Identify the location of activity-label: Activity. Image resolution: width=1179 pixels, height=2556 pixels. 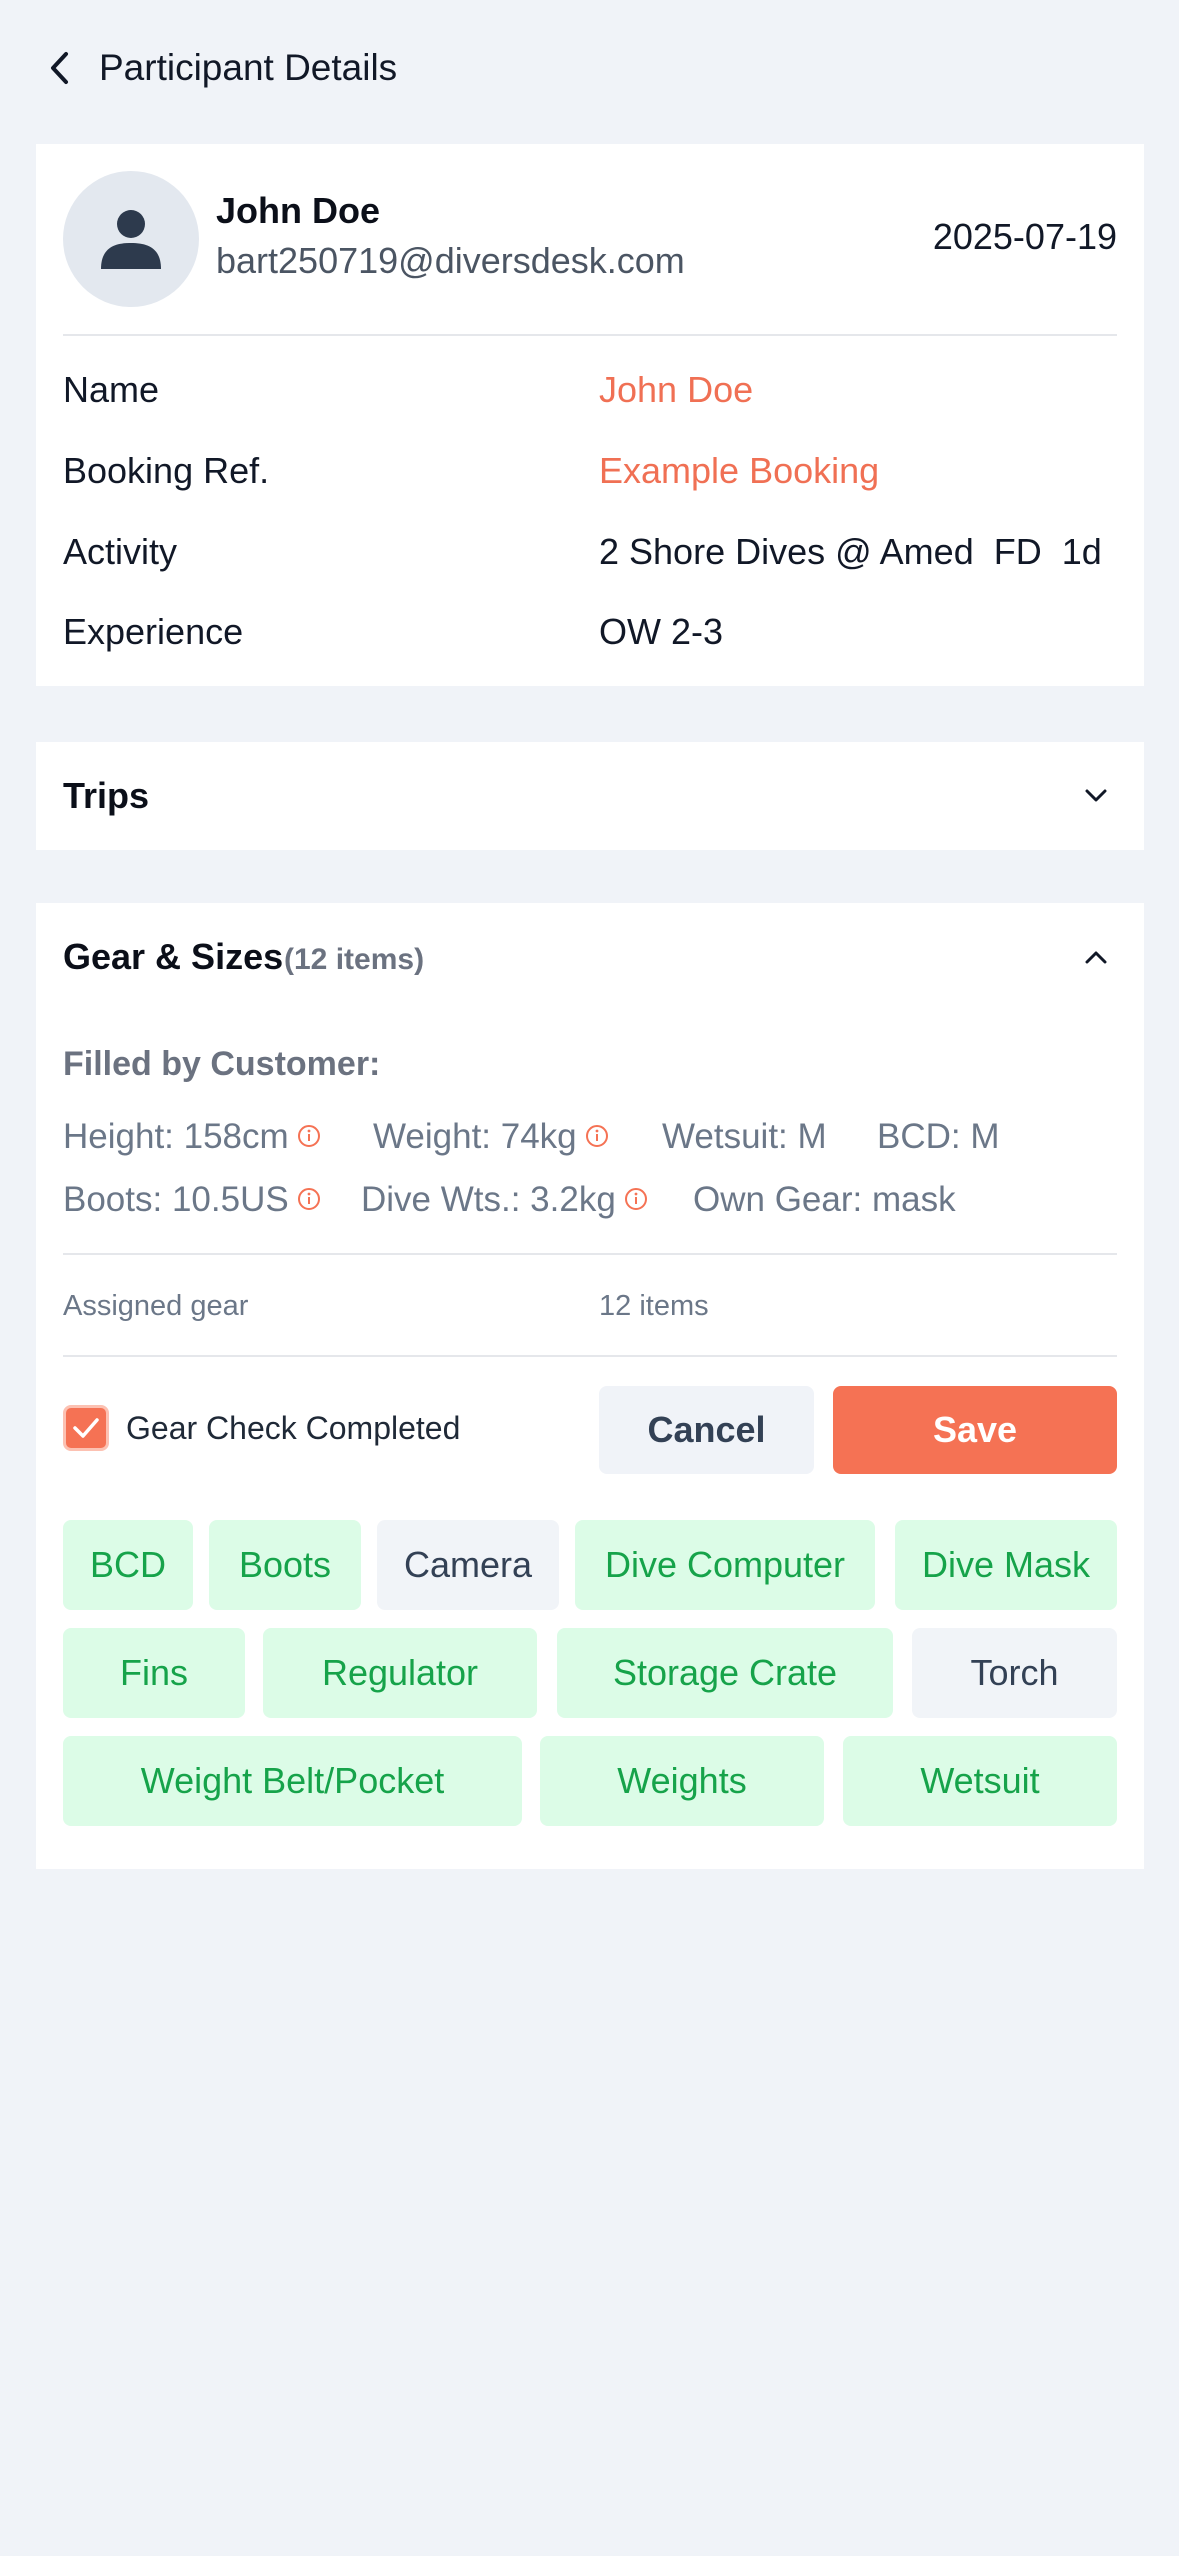
(120, 551).